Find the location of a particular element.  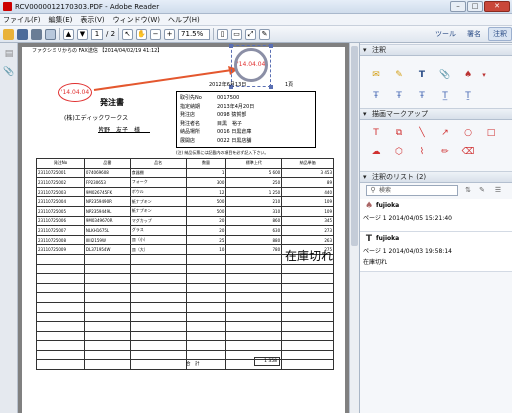

callout-icon: ⧉ is located at coordinates (399, 133).